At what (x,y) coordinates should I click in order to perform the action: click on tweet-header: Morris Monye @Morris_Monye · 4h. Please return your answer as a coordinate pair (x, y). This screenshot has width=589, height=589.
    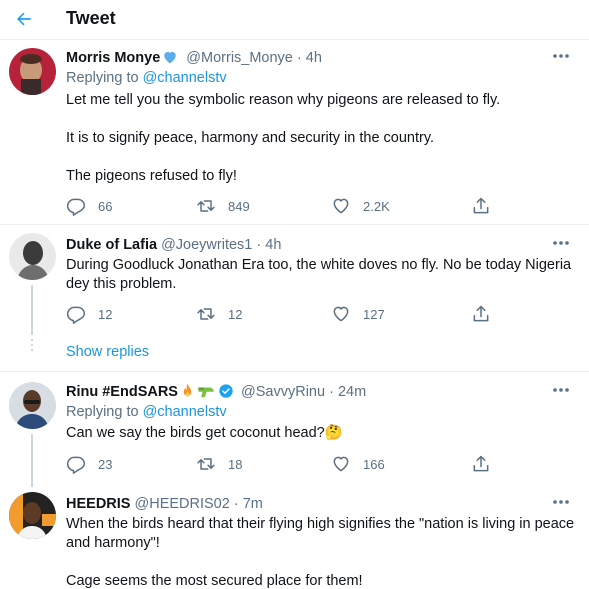
    Looking at the image, I should click on (320, 58).